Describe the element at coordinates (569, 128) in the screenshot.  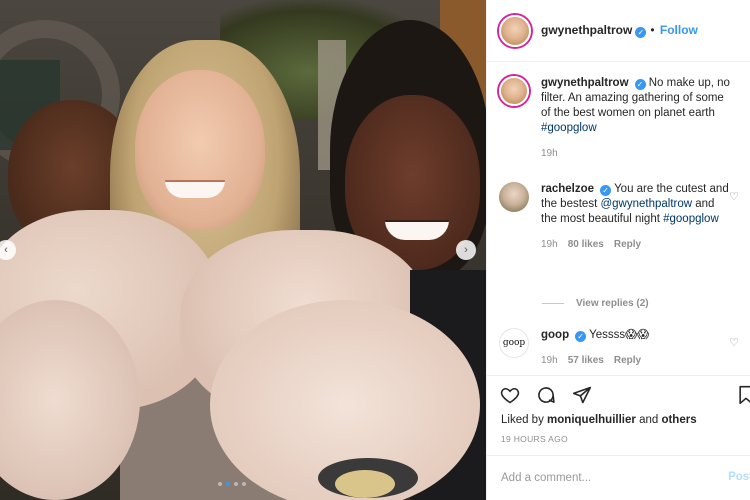
I see `caption-hashtag: #goopglow` at that location.